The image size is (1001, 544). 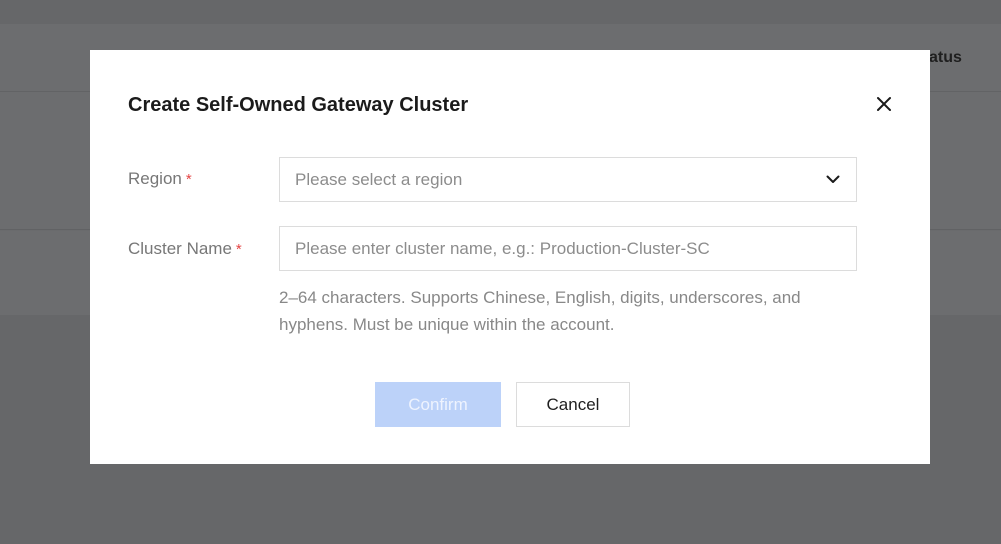 I want to click on chevron-down-icon, so click(x=833, y=180).